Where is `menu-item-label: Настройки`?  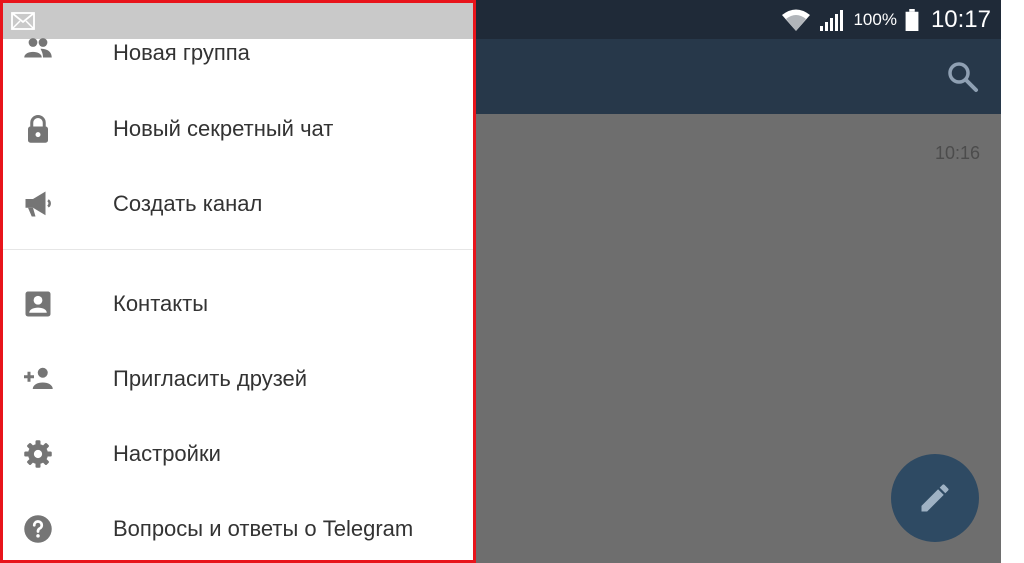 menu-item-label: Настройки is located at coordinates (167, 453).